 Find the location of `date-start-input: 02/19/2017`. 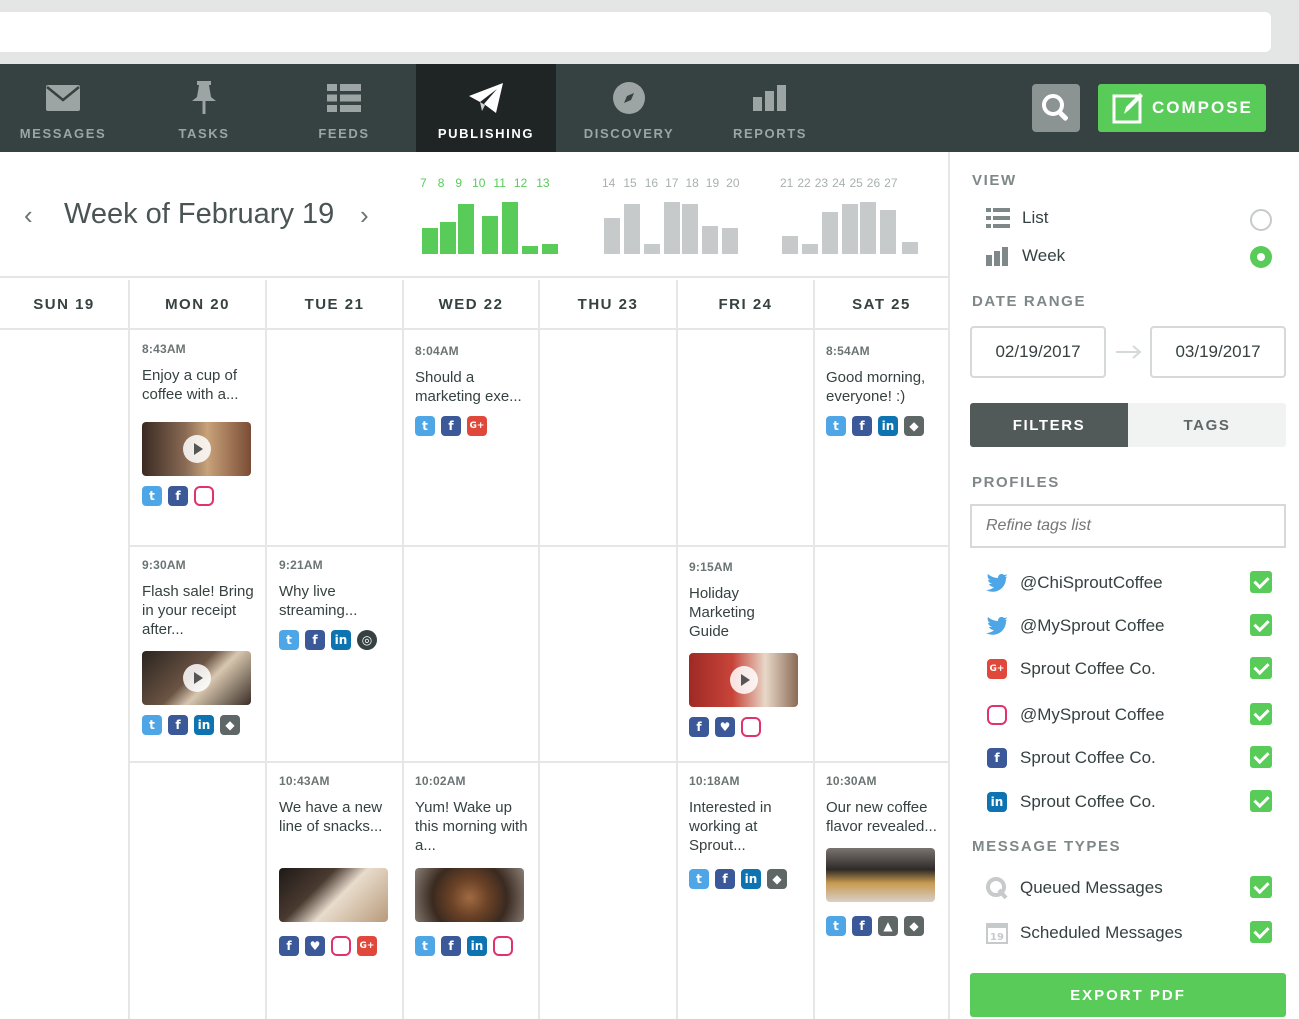

date-start-input: 02/19/2017 is located at coordinates (1038, 352).